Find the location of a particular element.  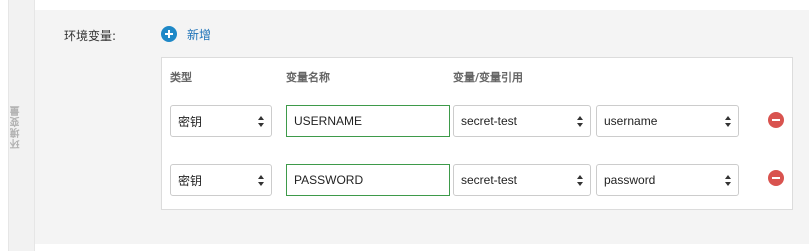

key-select-value: password is located at coordinates (630, 180).